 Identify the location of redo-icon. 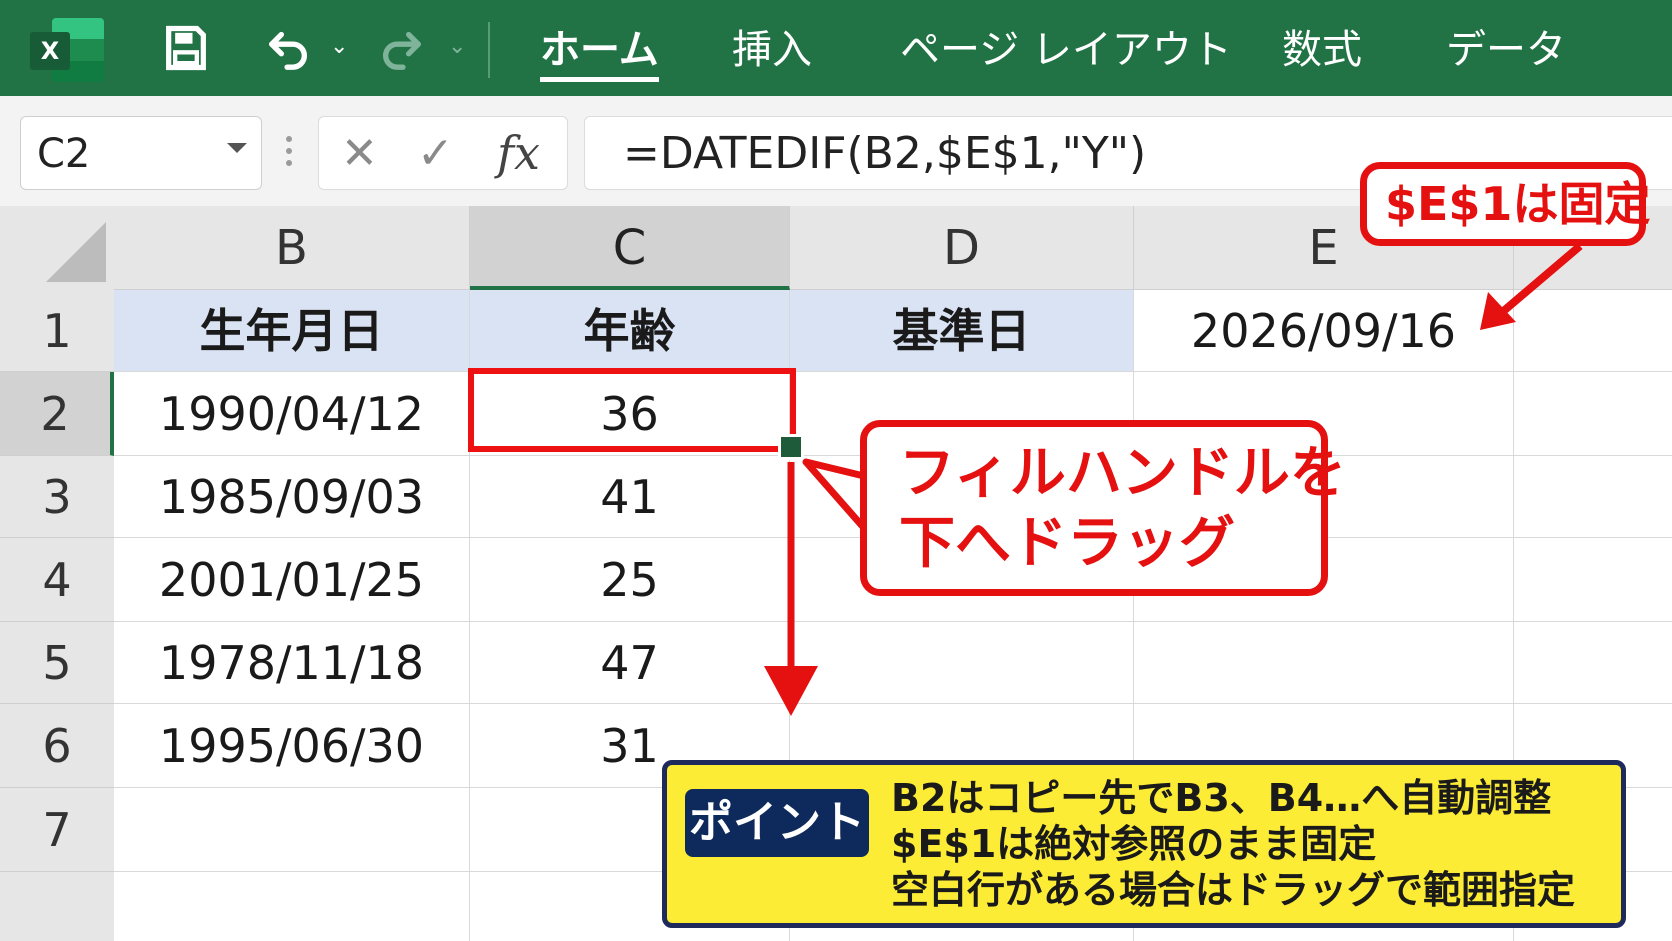
(401, 48).